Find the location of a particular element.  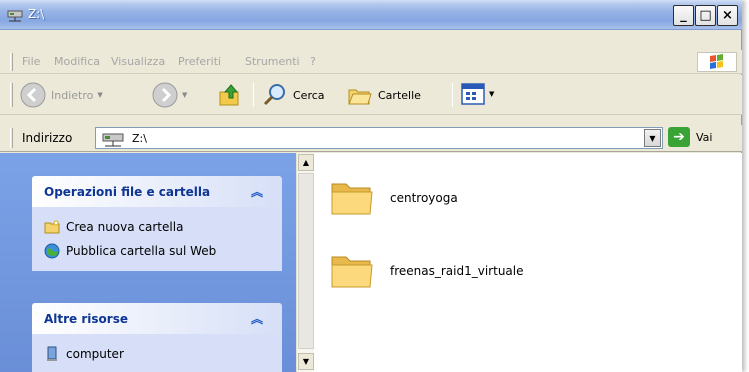

up-folder-icon is located at coordinates (229, 95).